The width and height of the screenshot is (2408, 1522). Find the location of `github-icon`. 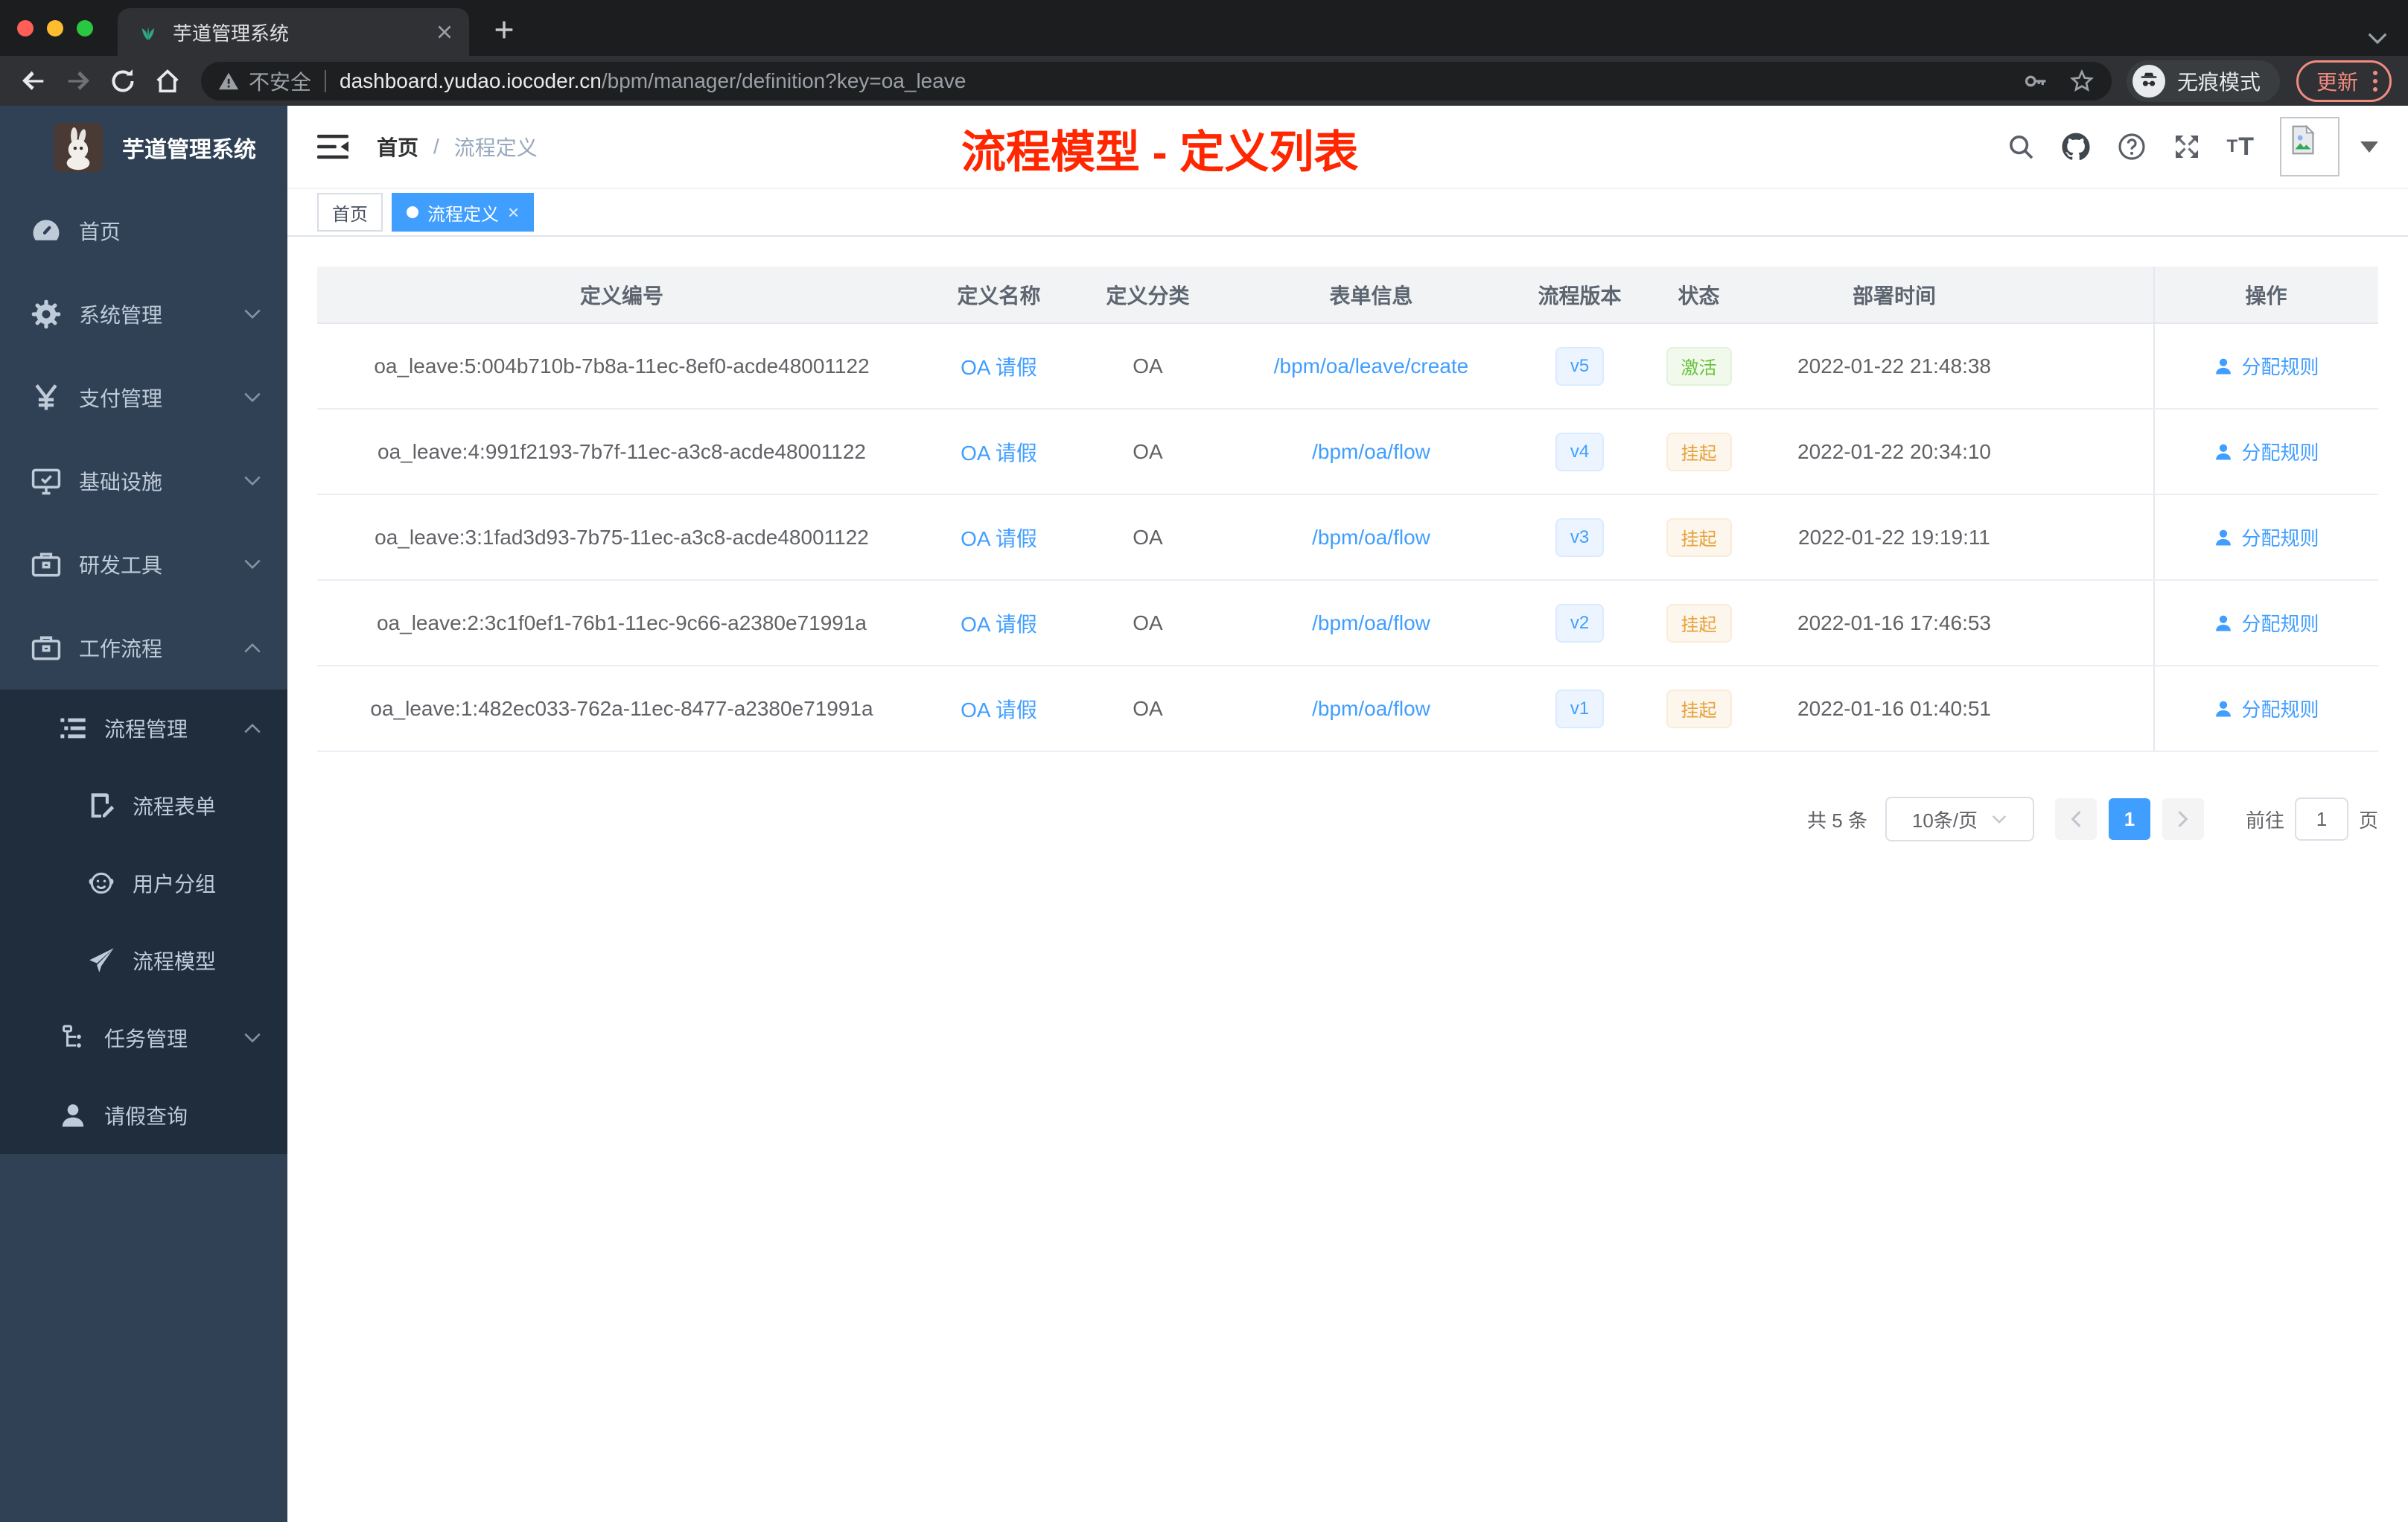

github-icon is located at coordinates (2076, 146).